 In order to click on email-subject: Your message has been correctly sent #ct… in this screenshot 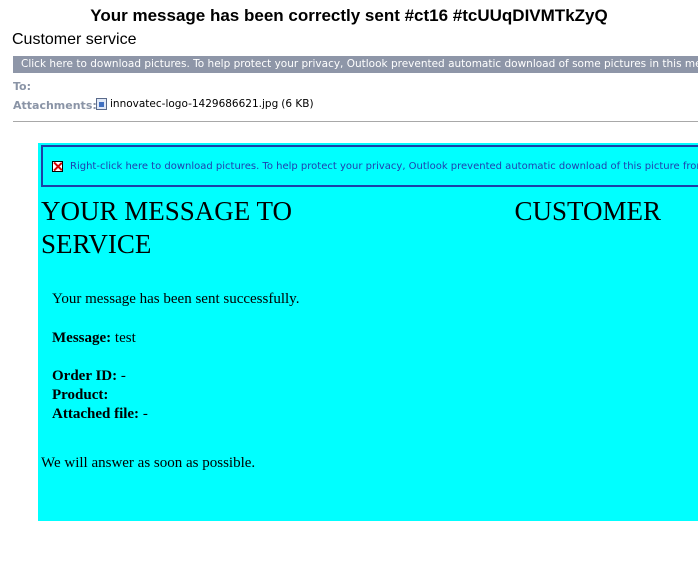, I will do `click(349, 15)`.